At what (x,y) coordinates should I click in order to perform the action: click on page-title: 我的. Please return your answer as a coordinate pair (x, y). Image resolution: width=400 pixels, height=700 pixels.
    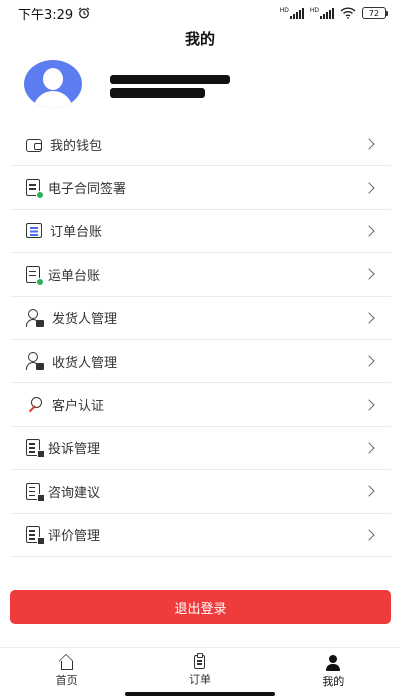
    Looking at the image, I should click on (199, 39).